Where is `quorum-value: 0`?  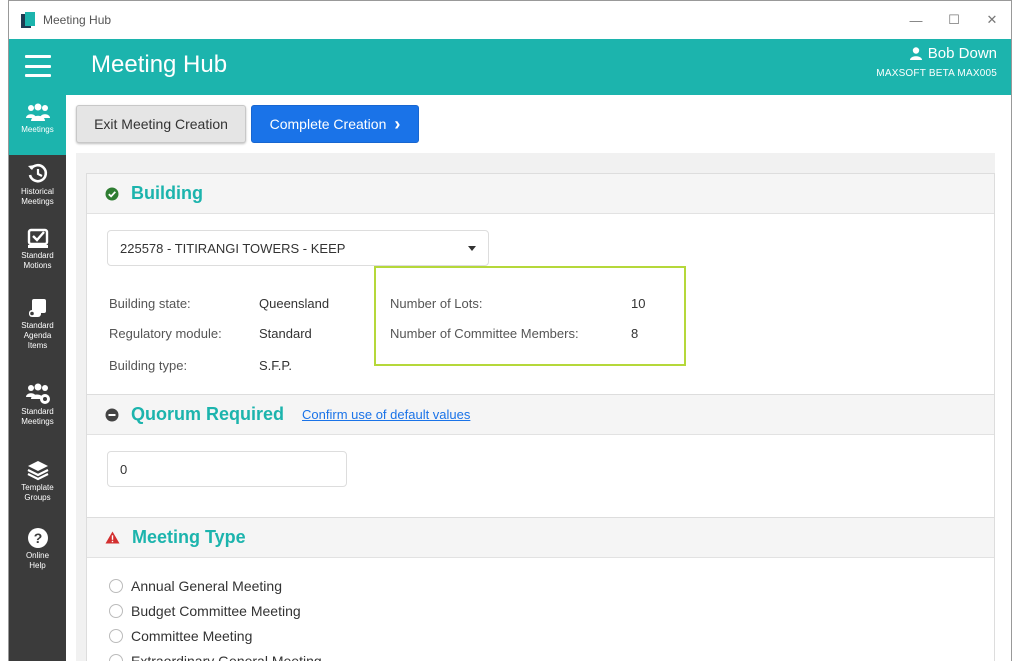
quorum-value: 0 is located at coordinates (124, 469).